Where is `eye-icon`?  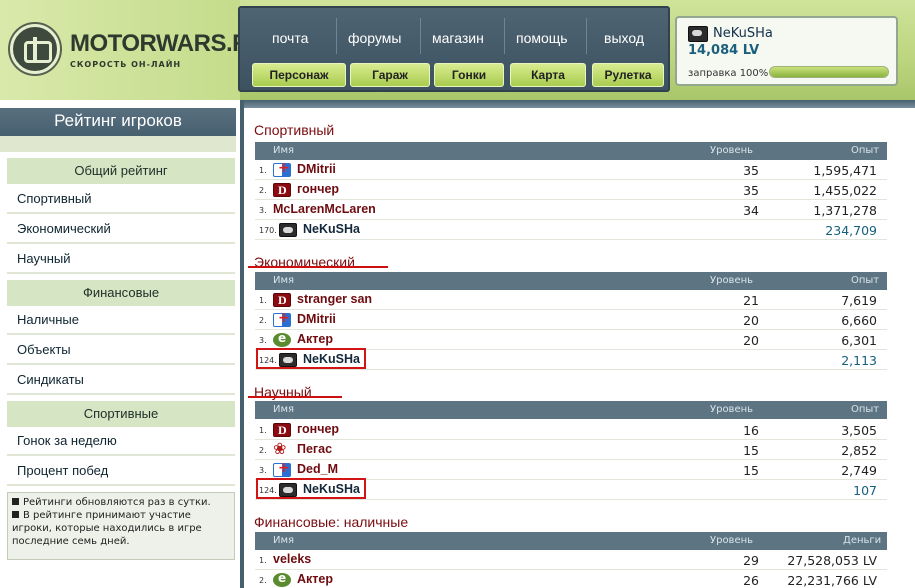
eye-icon is located at coordinates (282, 579).